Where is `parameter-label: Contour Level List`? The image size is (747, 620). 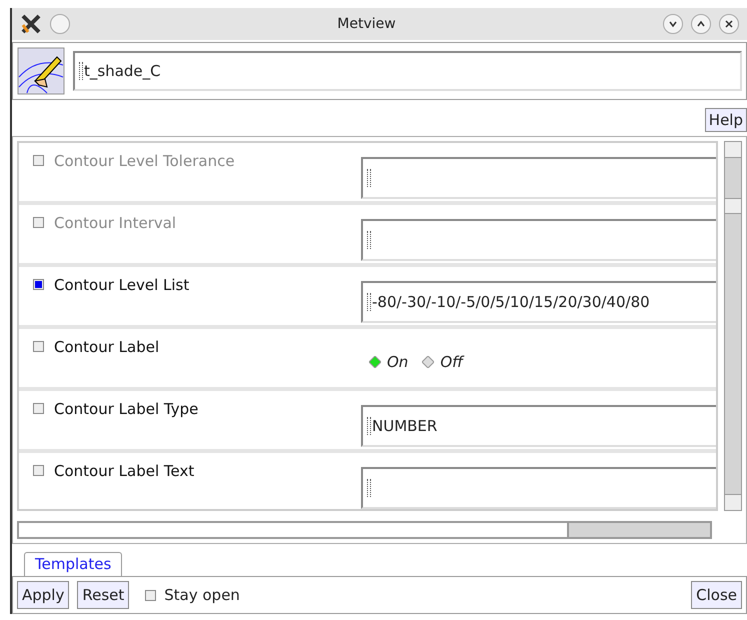 parameter-label: Contour Level List is located at coordinates (122, 285).